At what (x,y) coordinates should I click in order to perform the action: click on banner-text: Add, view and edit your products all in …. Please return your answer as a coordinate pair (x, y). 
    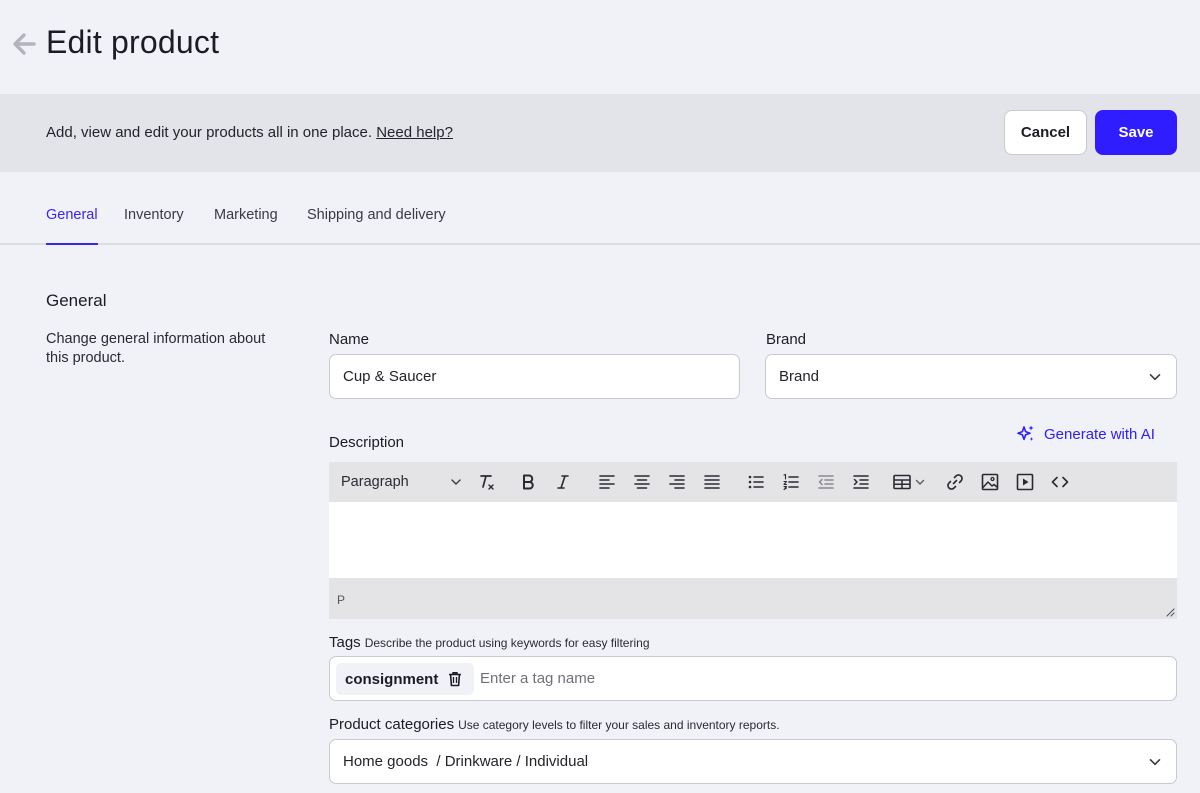
    Looking at the image, I should click on (249, 132).